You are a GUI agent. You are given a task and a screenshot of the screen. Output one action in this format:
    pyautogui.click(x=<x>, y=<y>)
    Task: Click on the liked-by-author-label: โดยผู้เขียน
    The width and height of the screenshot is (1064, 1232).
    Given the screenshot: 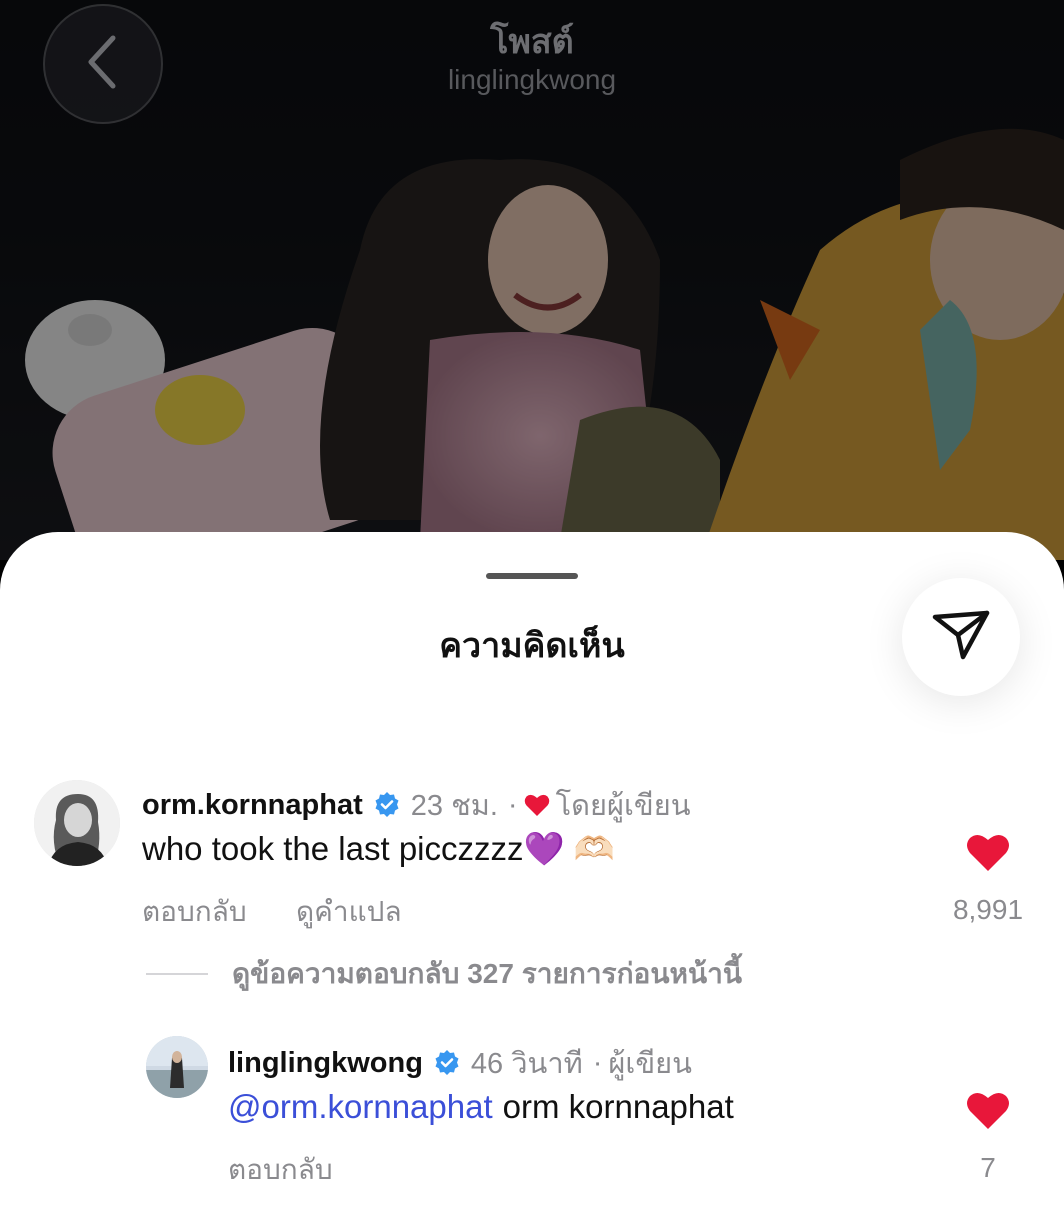 What is the action you would take?
    pyautogui.click(x=623, y=806)
    